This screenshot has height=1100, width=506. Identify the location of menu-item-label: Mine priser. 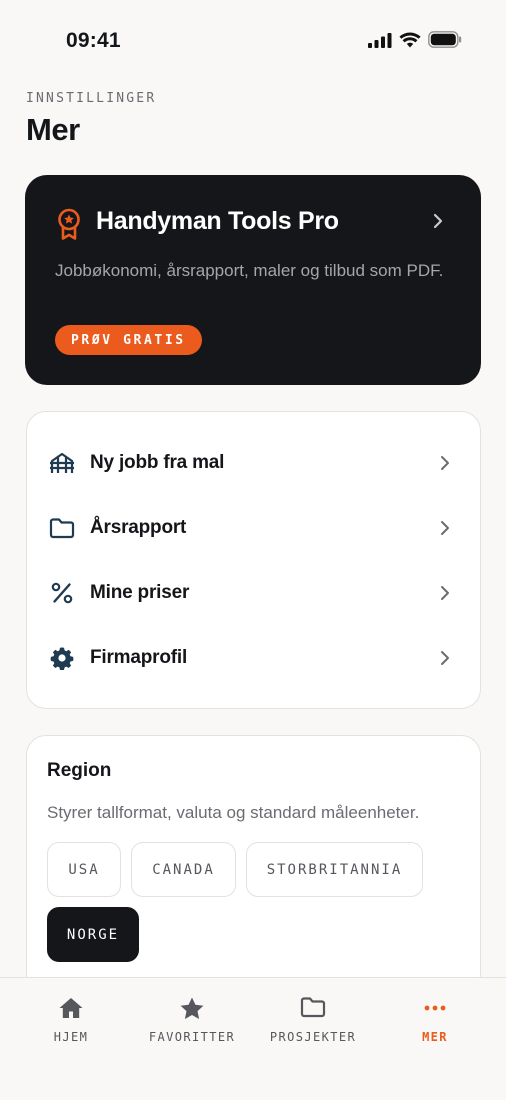
(140, 592).